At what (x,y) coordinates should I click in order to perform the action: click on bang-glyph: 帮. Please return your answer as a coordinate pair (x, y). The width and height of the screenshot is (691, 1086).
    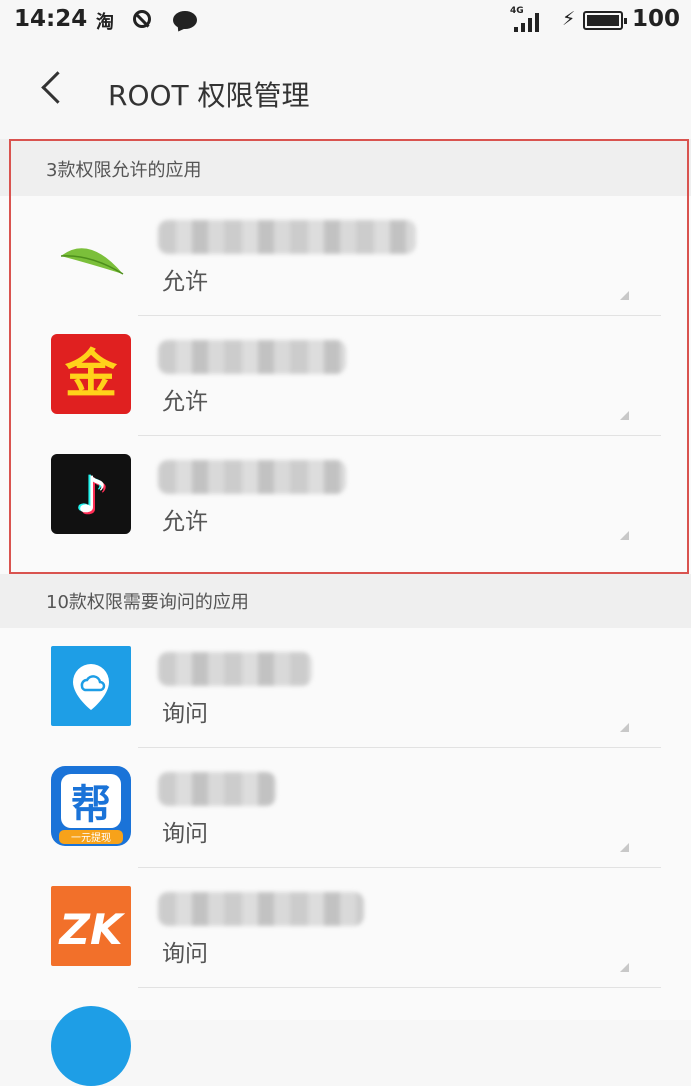
    Looking at the image, I should click on (91, 805).